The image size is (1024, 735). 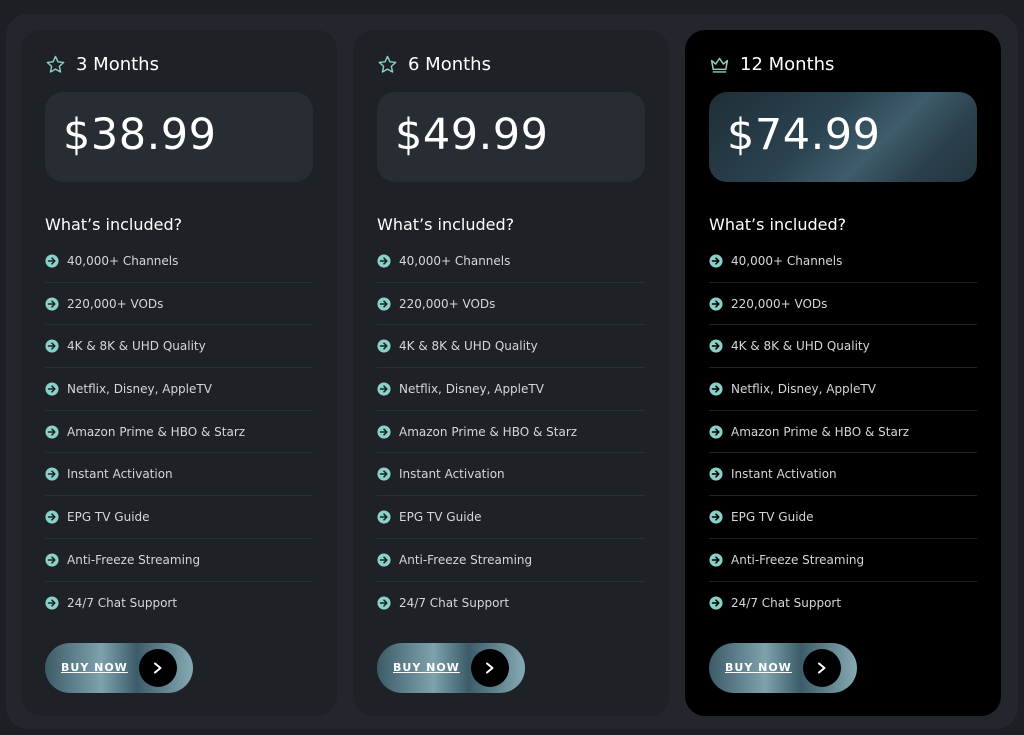 I want to click on crown-icon, so click(x=719, y=65).